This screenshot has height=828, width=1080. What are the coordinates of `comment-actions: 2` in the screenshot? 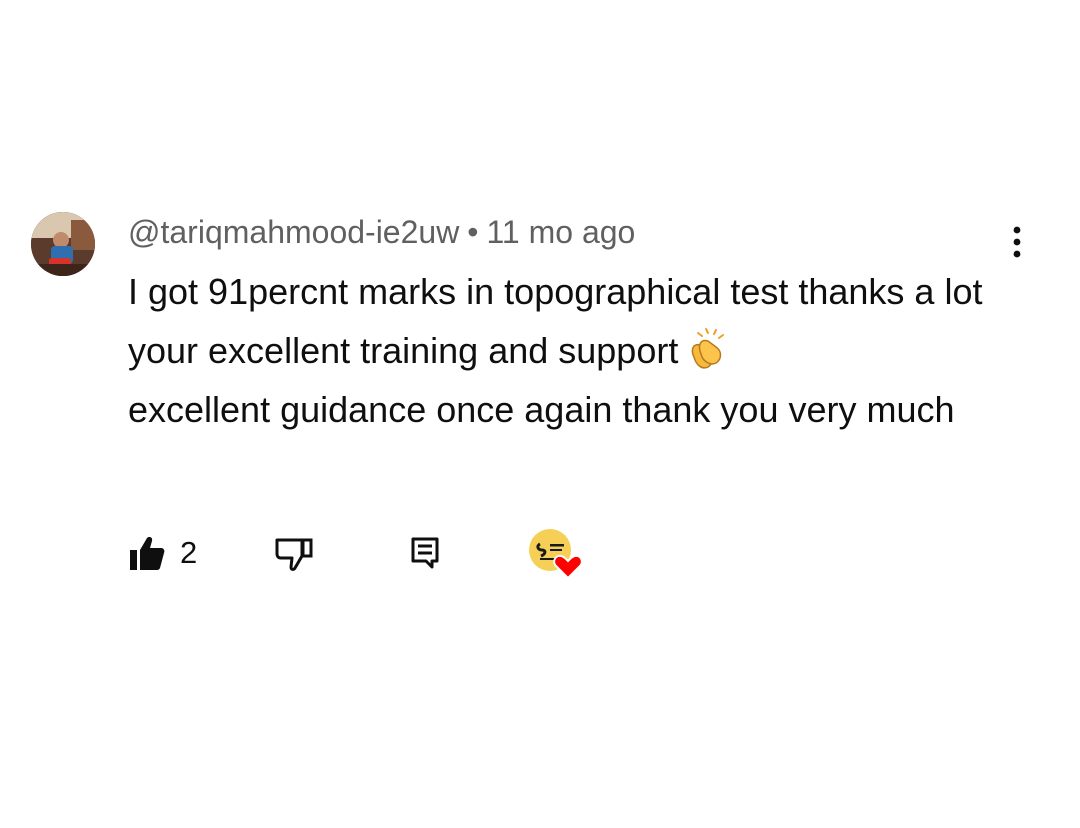 It's located at (368, 554).